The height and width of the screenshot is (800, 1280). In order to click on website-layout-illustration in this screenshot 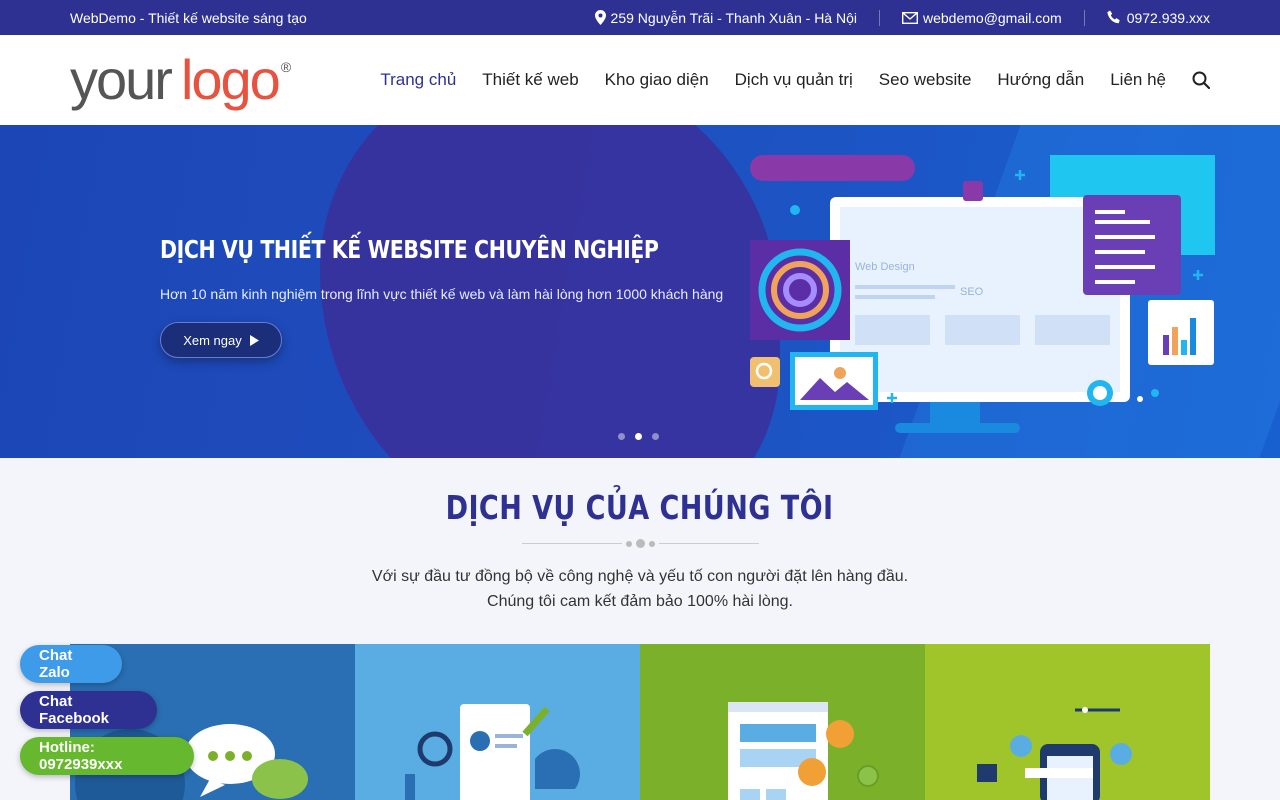, I will do `click(803, 751)`.